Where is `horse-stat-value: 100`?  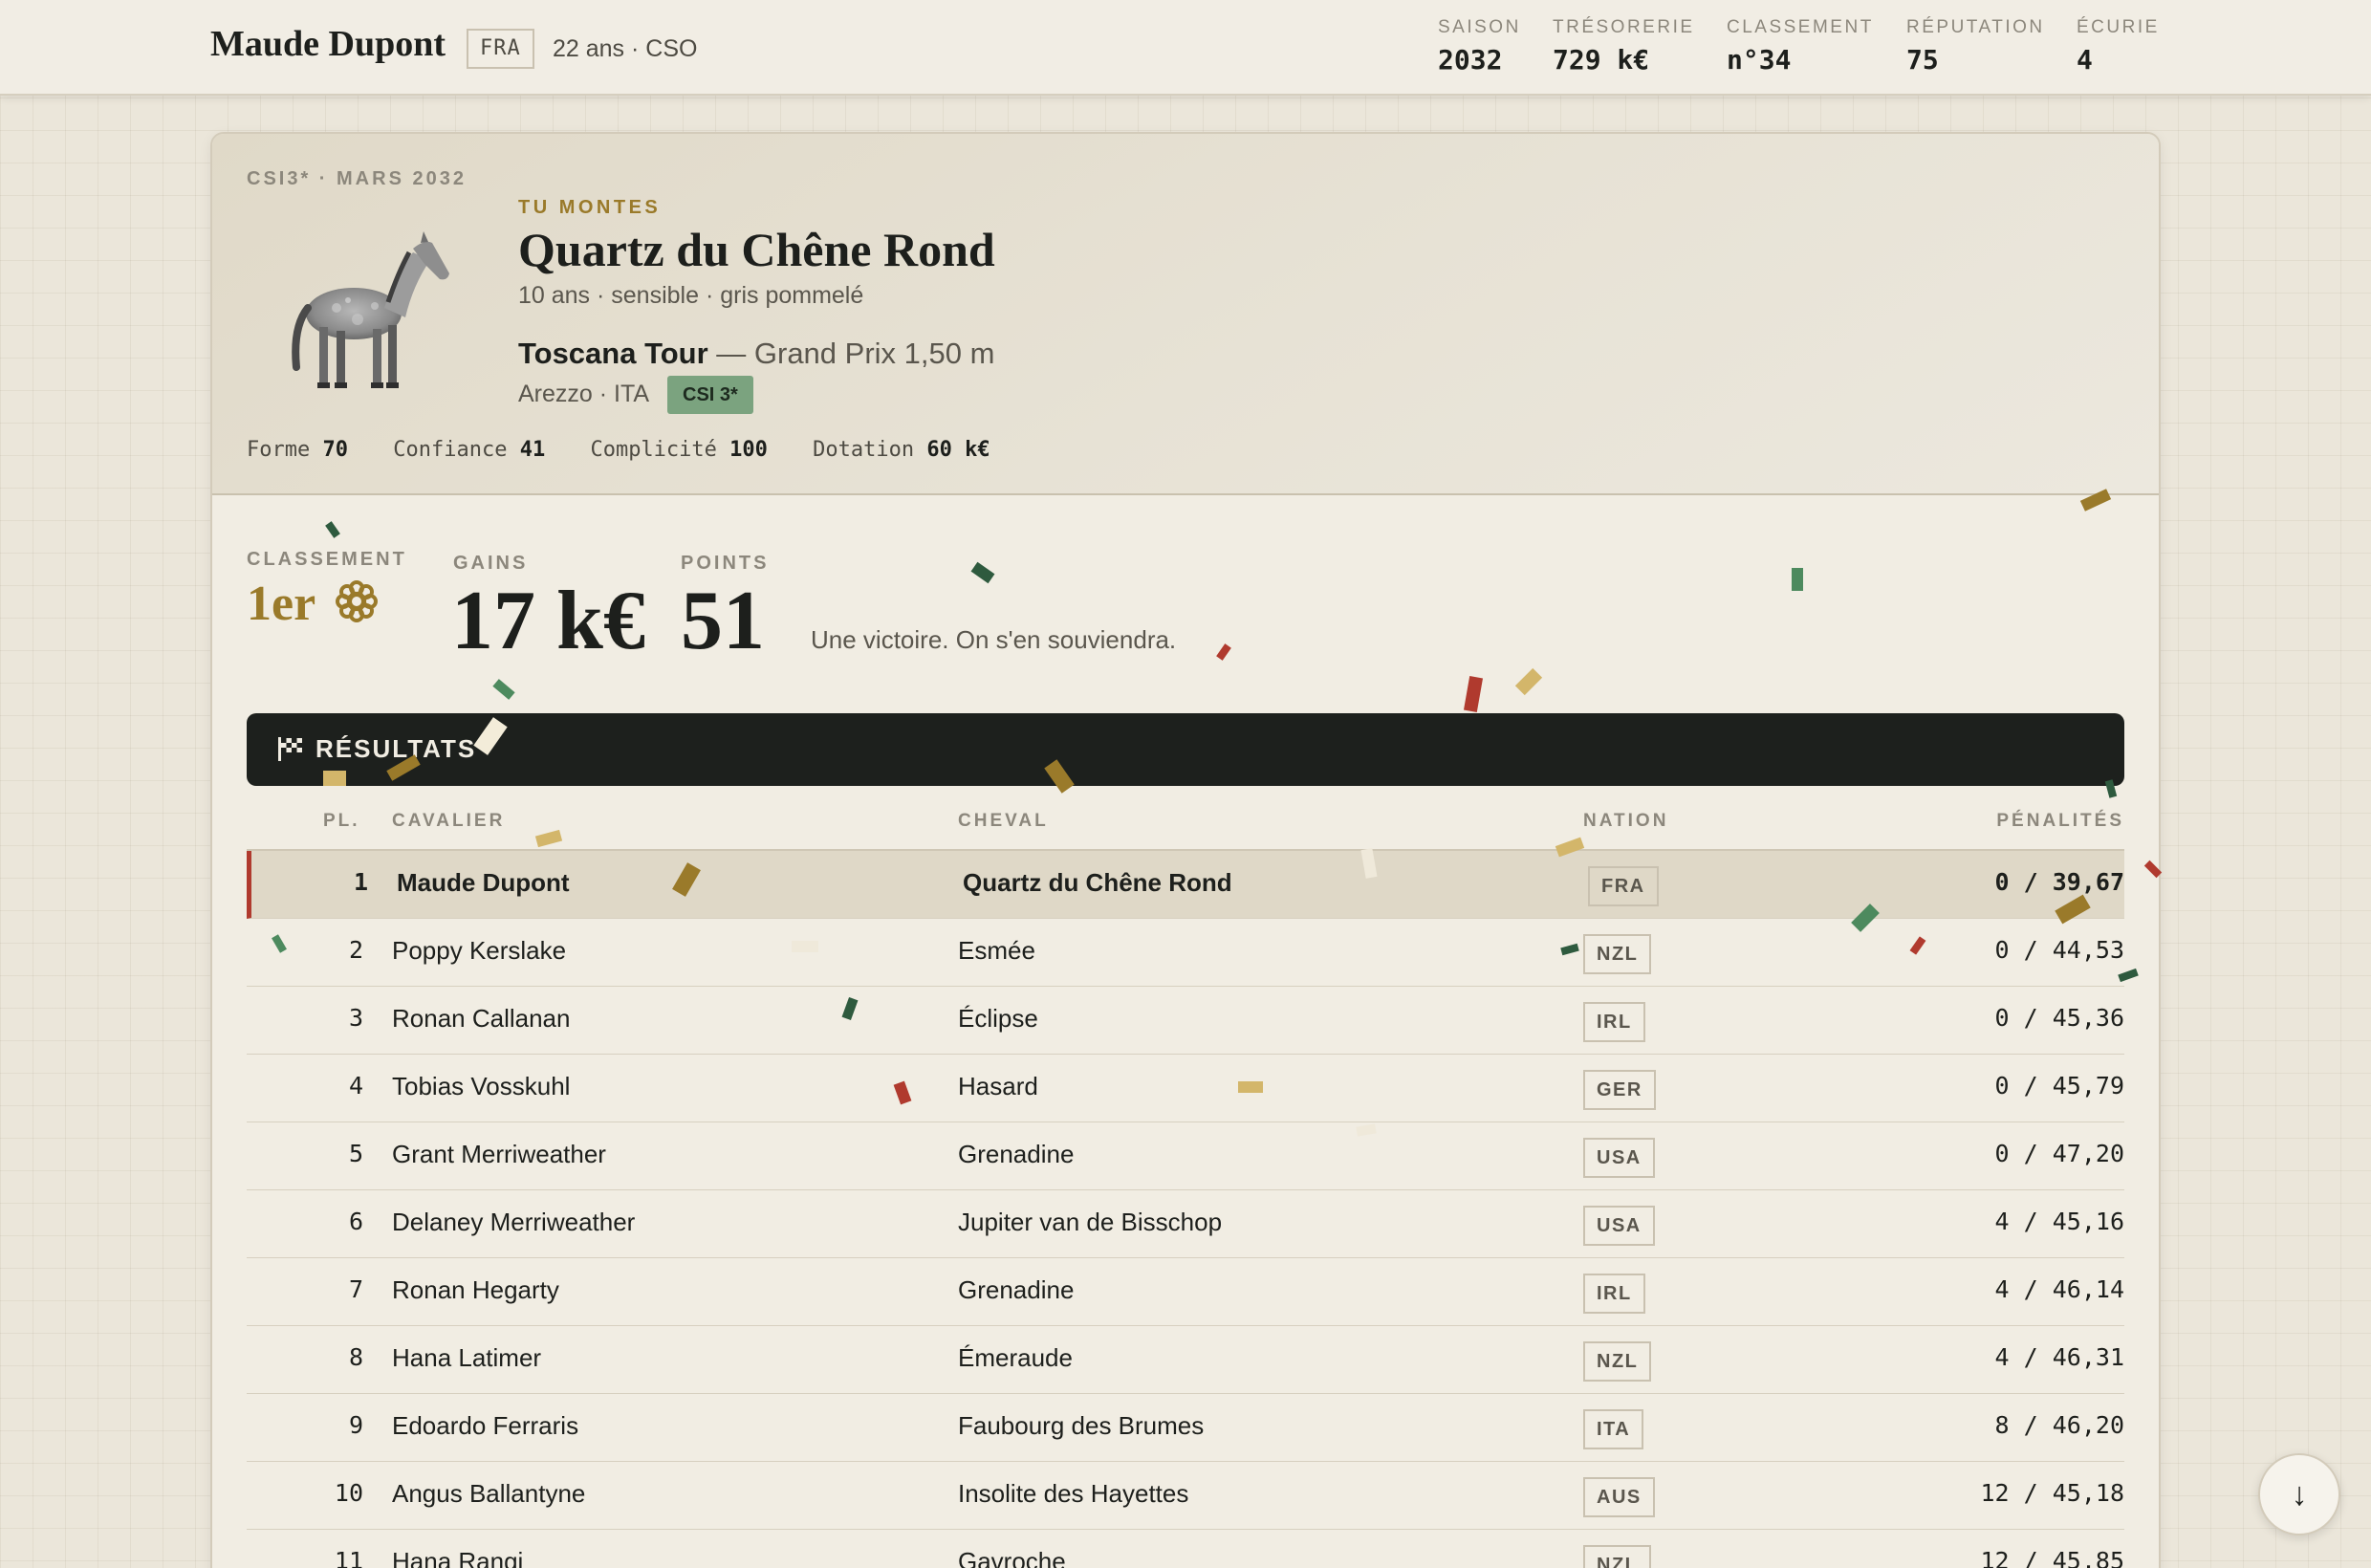 horse-stat-value: 100 is located at coordinates (748, 450).